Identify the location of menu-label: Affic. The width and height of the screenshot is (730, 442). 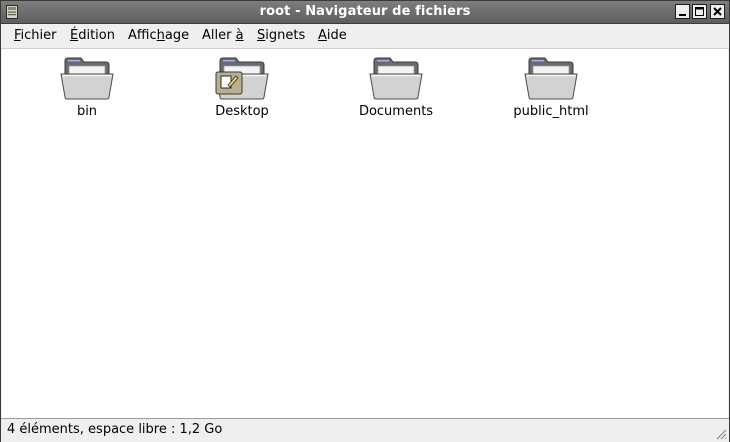
(142, 35).